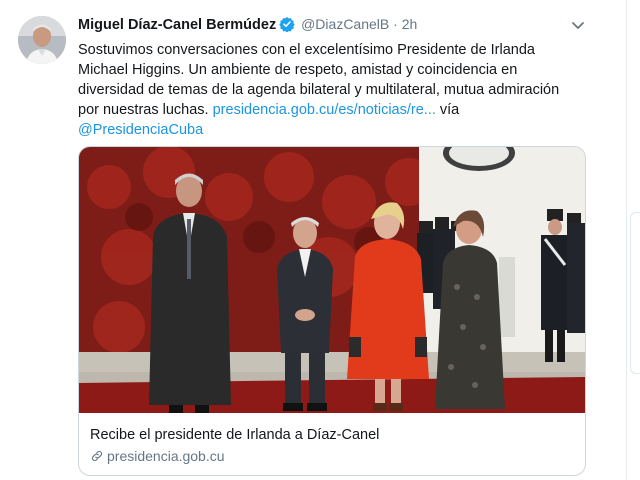 Image resolution: width=640 pixels, height=480 pixels. Describe the element at coordinates (338, 130) in the screenshot. I see `tweet-text-line: @PresidenciaCuba` at that location.